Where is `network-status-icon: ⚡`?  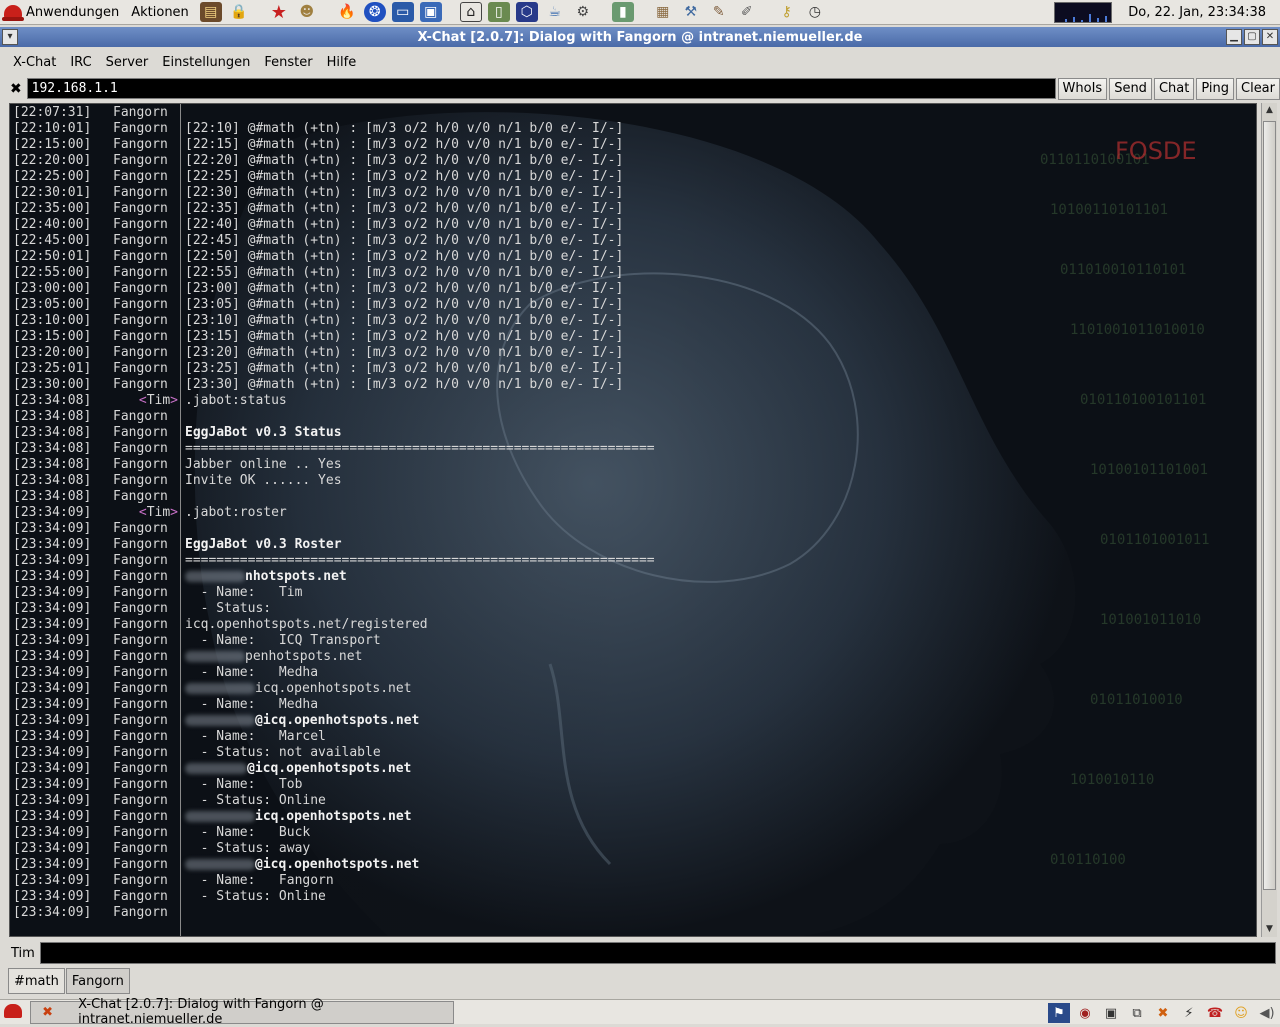 network-status-icon: ⚡ is located at coordinates (1189, 1013).